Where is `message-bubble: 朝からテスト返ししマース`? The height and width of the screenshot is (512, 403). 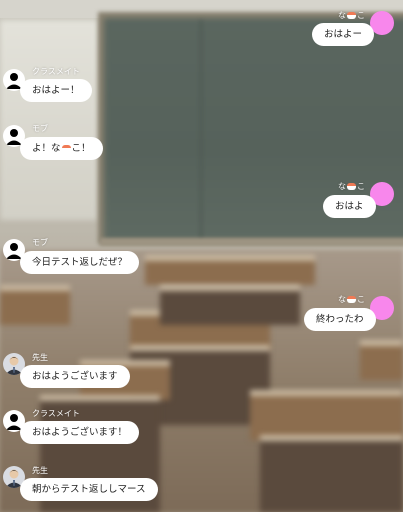 message-bubble: 朝からテスト返ししマース is located at coordinates (89, 489).